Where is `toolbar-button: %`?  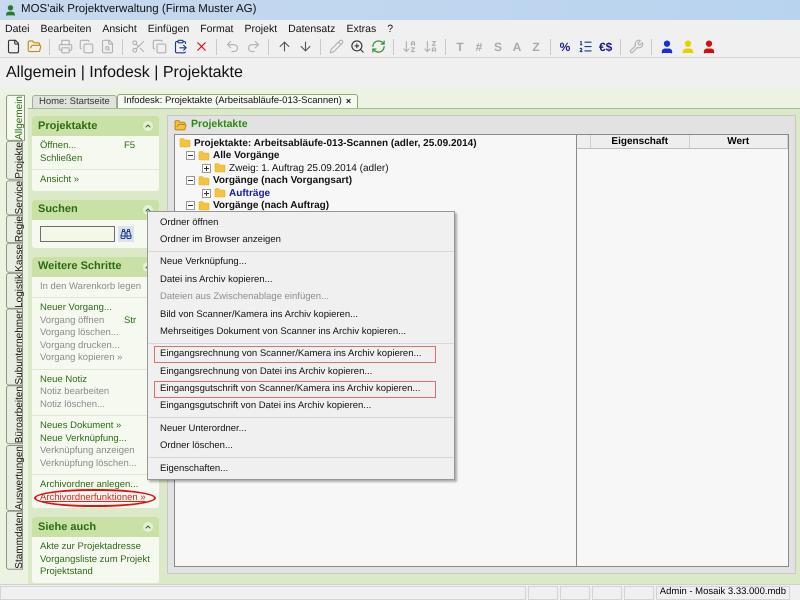 toolbar-button: % is located at coordinates (565, 47).